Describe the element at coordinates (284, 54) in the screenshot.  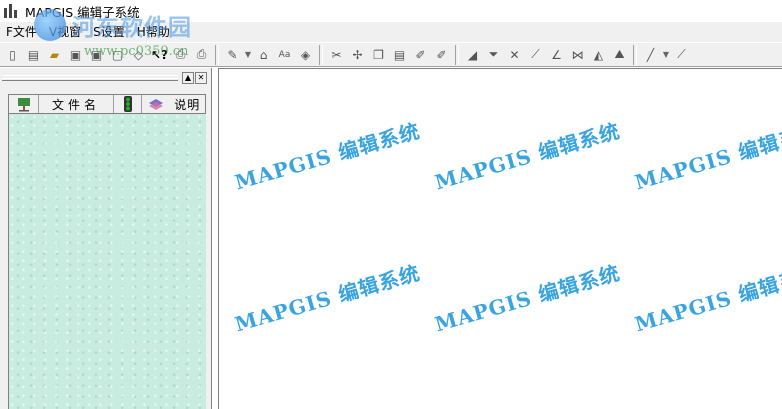
I see `text-edit-icon: Aa` at that location.